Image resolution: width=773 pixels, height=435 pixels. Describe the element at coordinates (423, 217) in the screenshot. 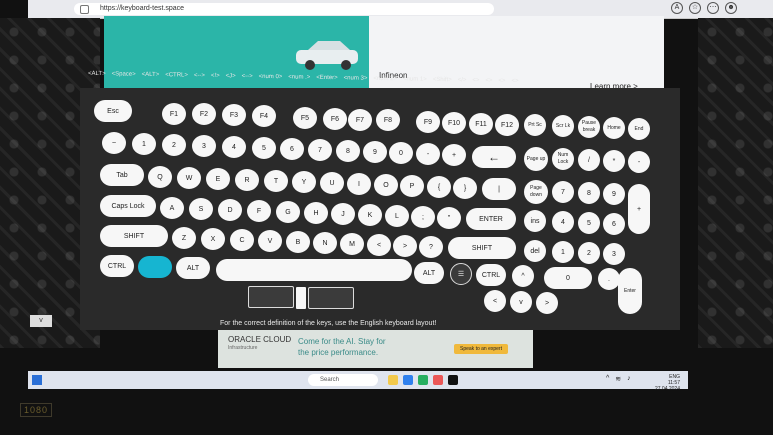

I see `key-semicolon: ;` at that location.